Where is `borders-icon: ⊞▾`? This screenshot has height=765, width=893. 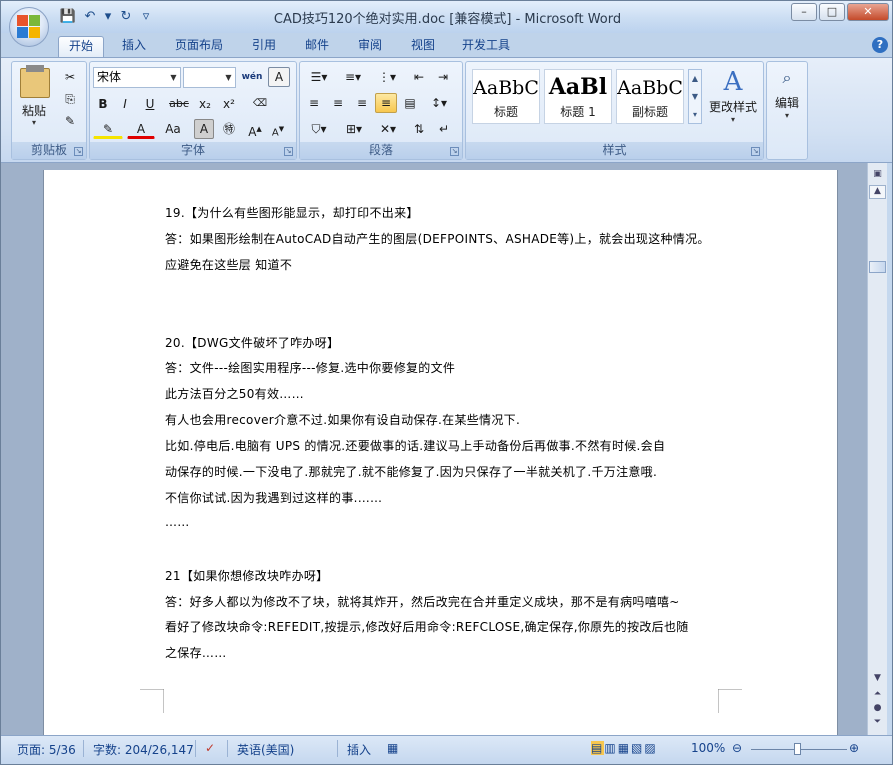 borders-icon: ⊞▾ is located at coordinates (354, 129).